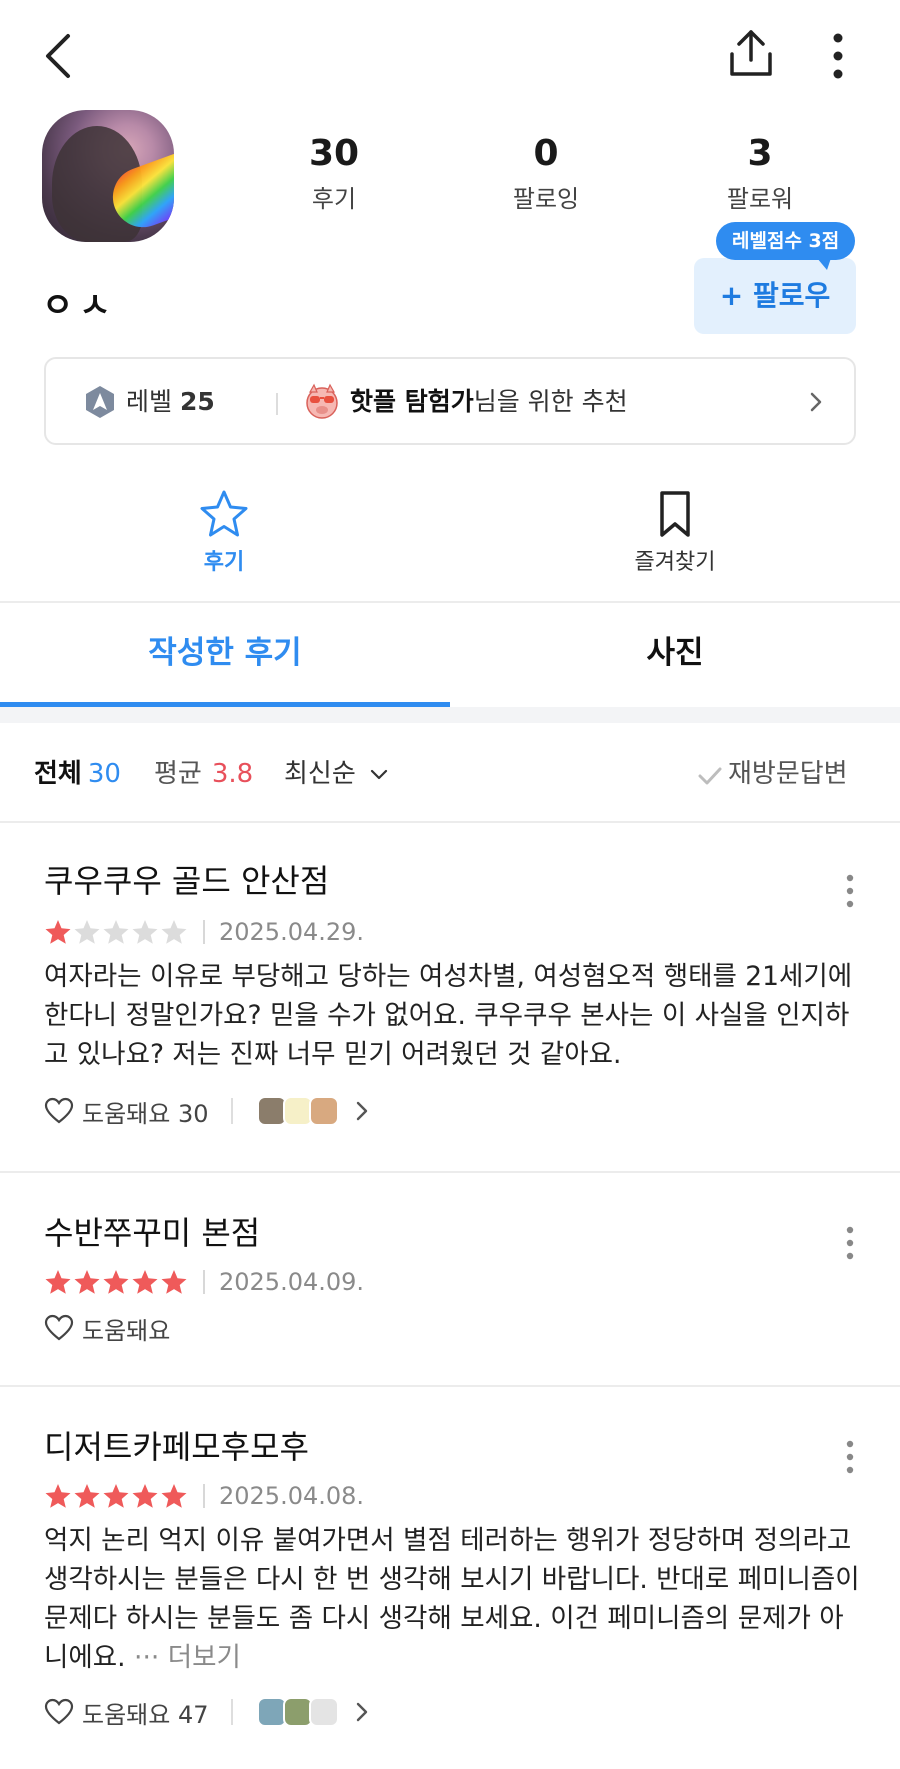 The image size is (900, 1769). I want to click on back-button, so click(60, 56).